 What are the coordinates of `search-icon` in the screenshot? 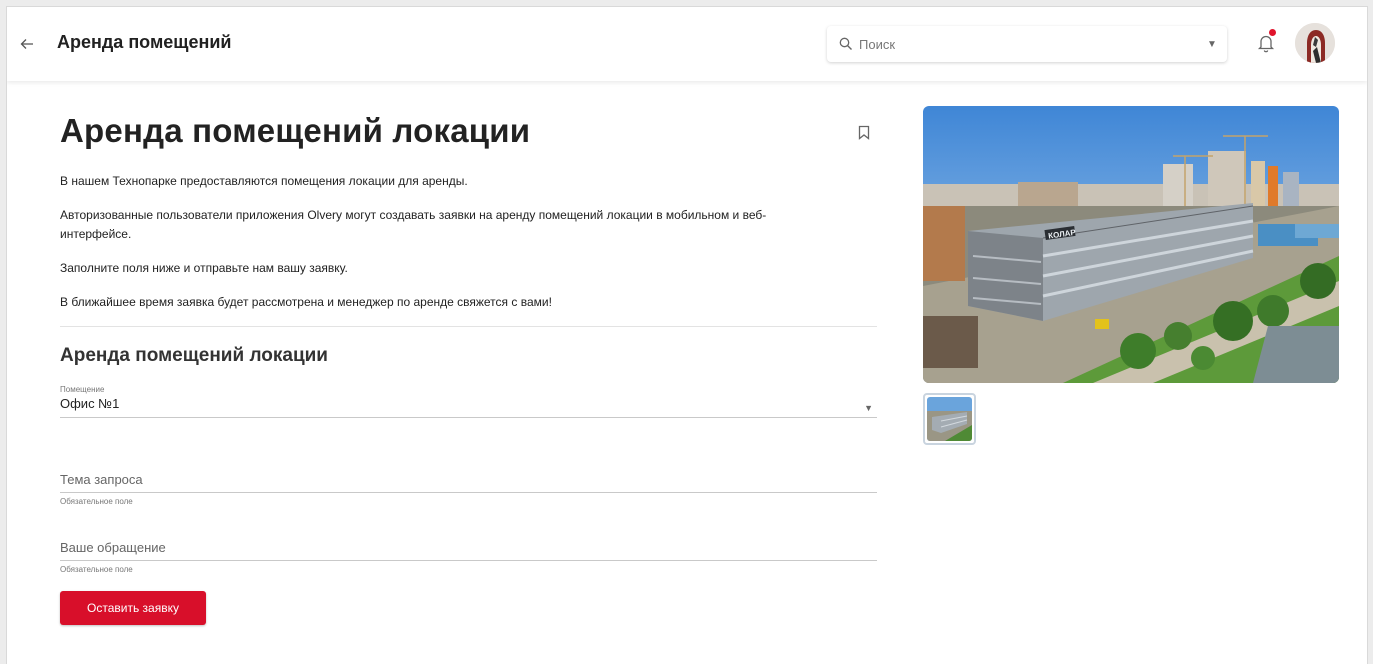 It's located at (845, 43).